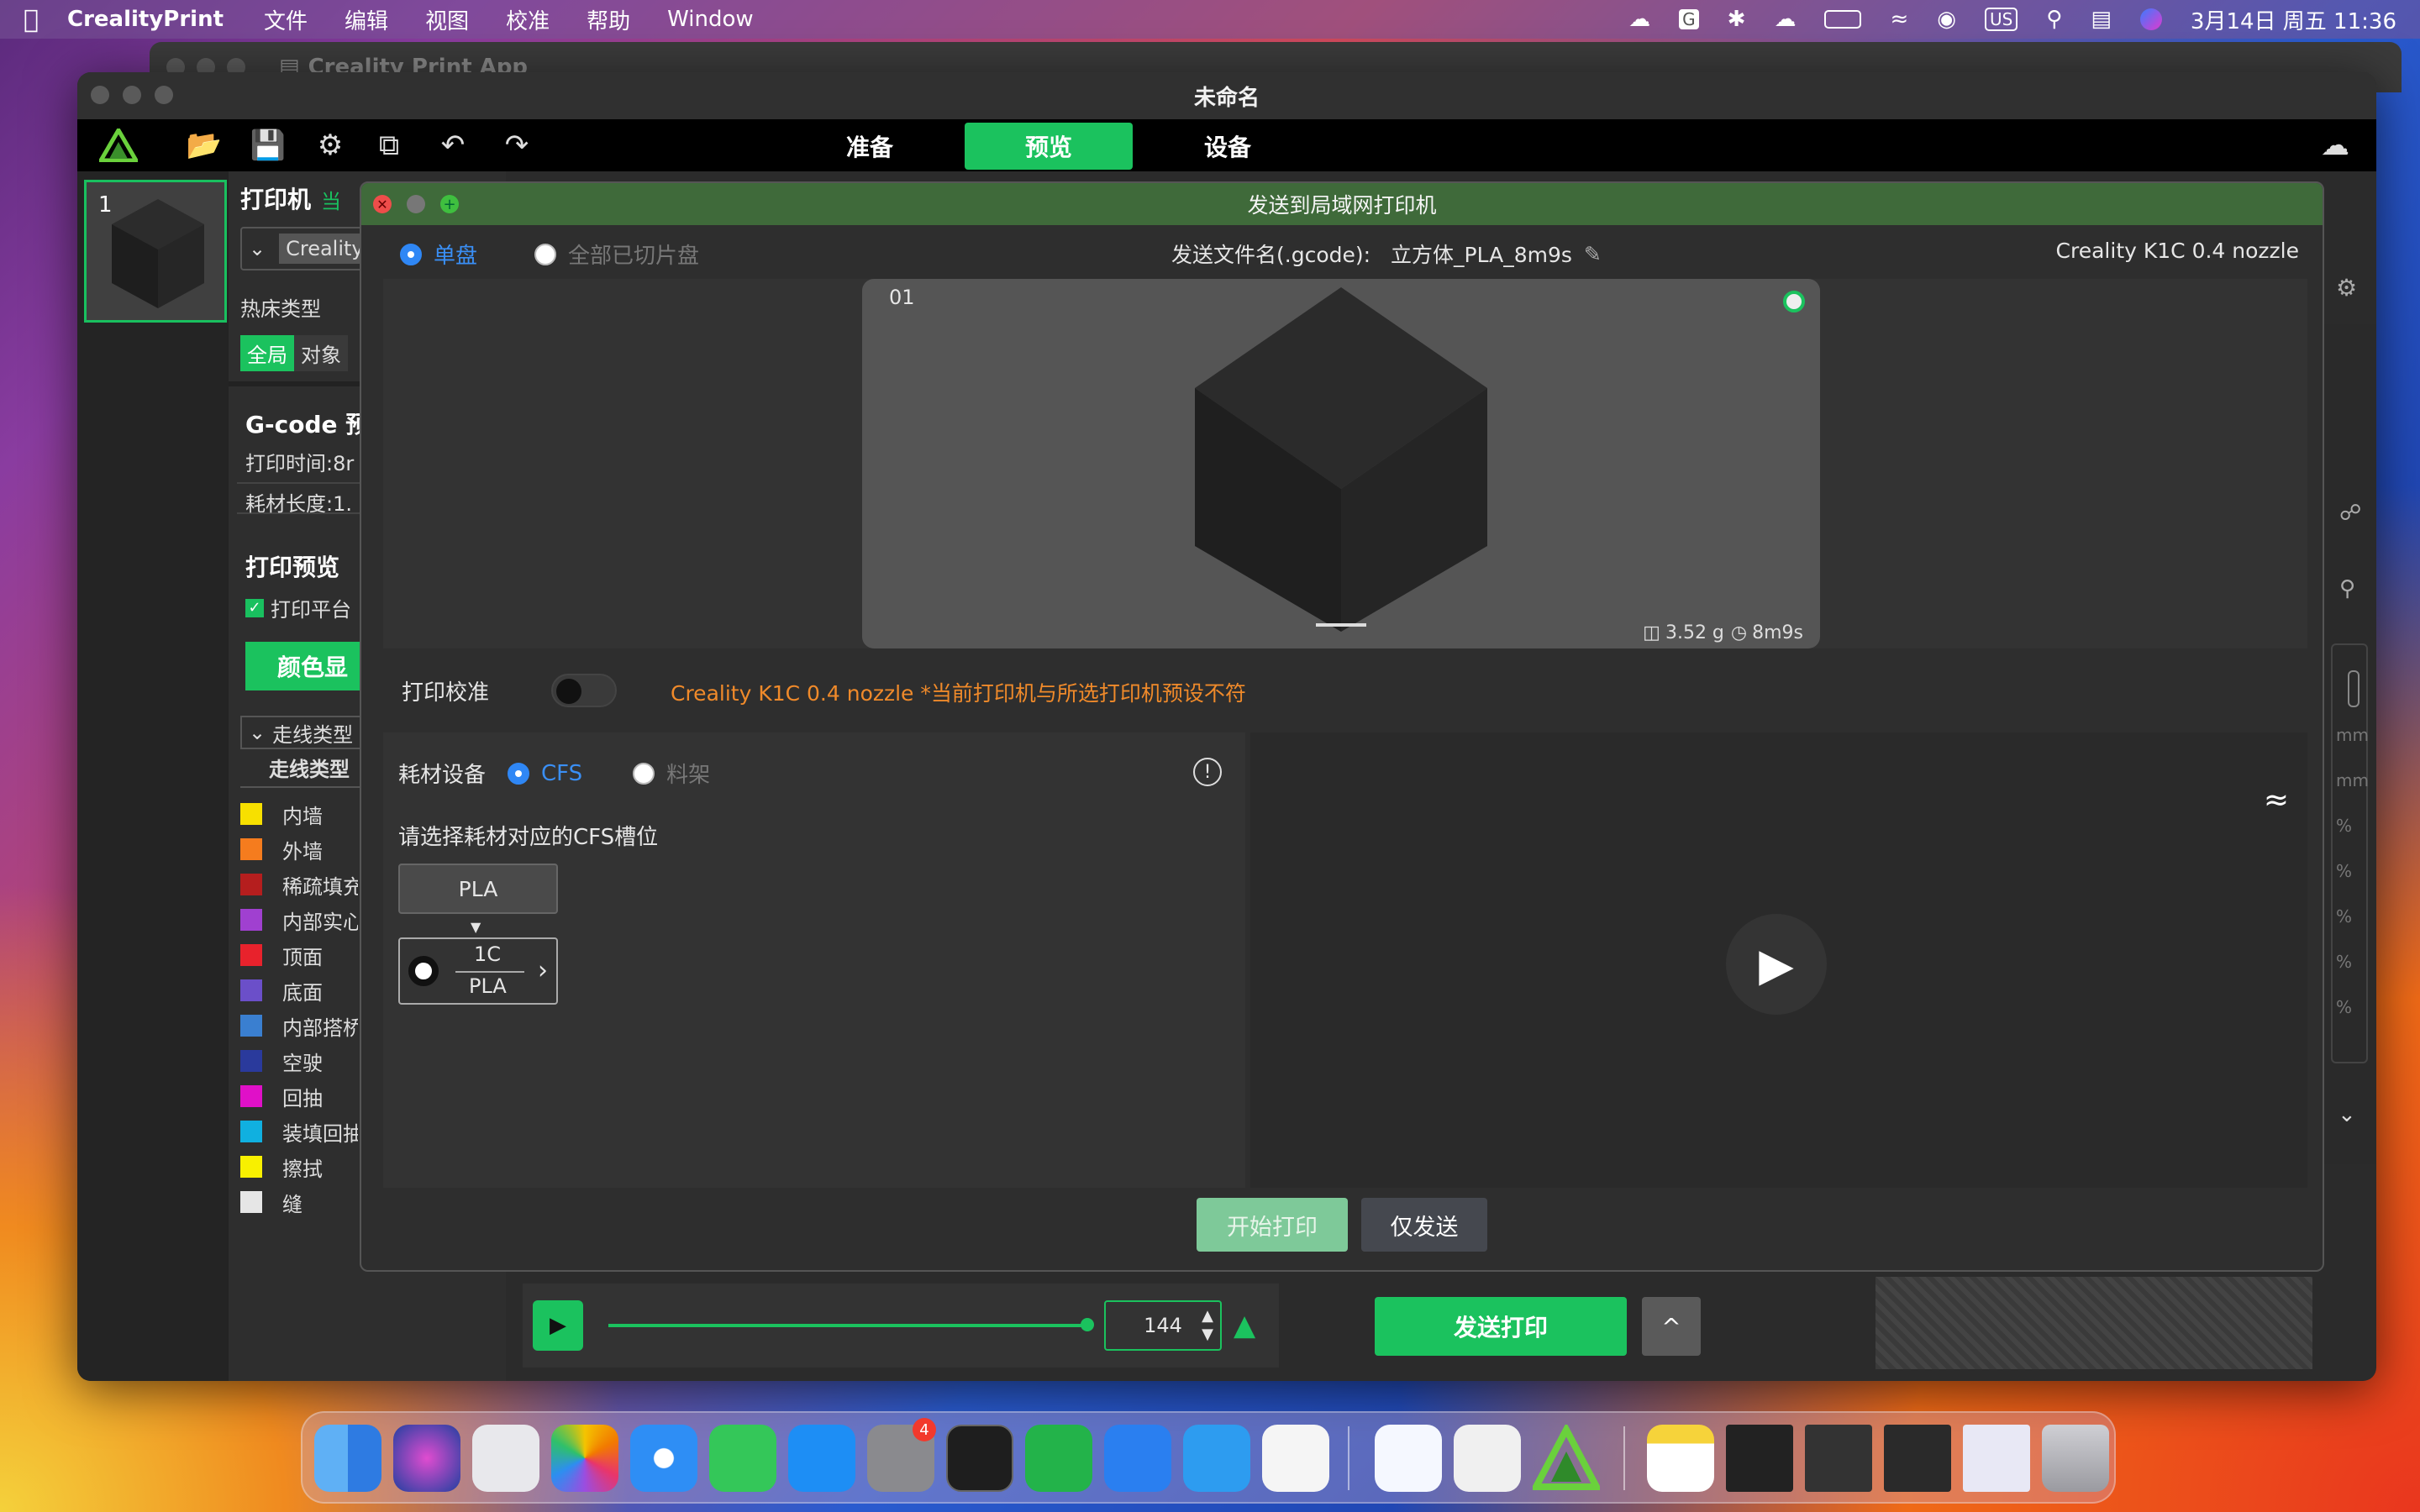 The image size is (2420, 1512). I want to click on qc-app-icon, so click(1058, 1458).